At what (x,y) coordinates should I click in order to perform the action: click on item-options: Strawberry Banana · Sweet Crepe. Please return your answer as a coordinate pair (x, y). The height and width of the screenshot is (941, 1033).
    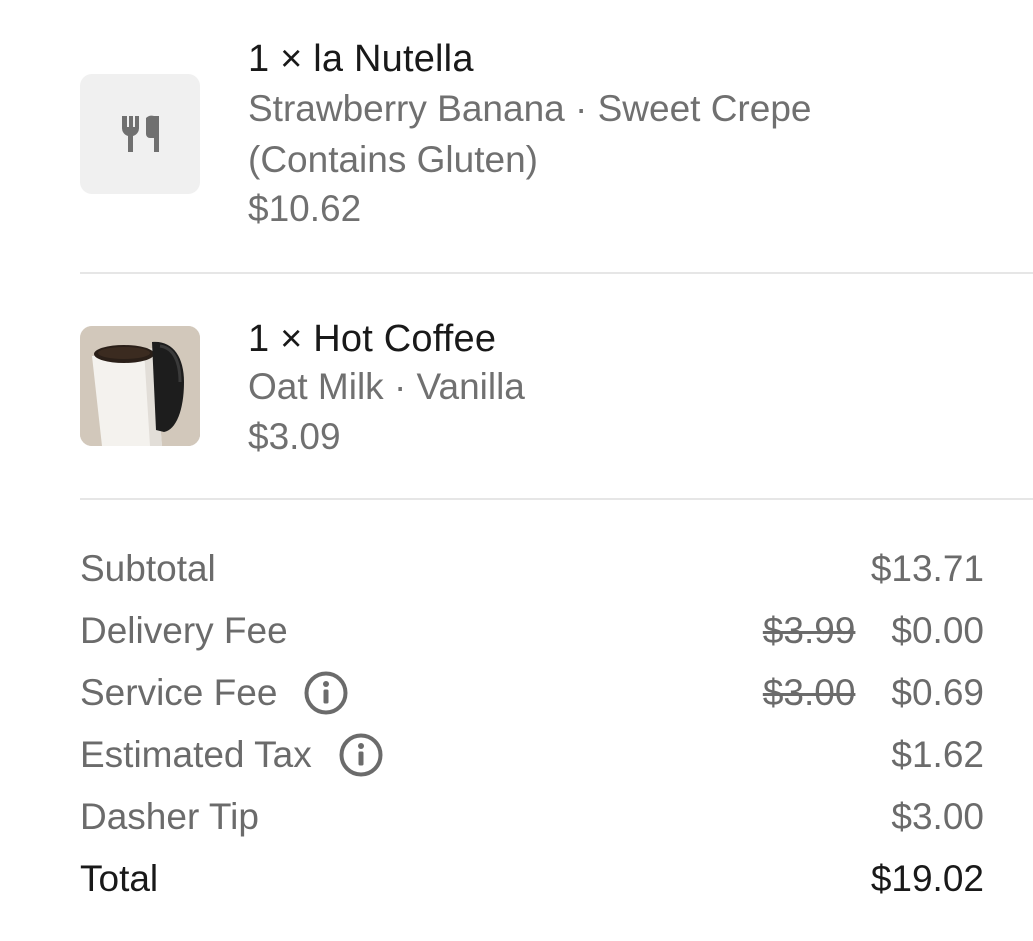
    Looking at the image, I should click on (530, 108).